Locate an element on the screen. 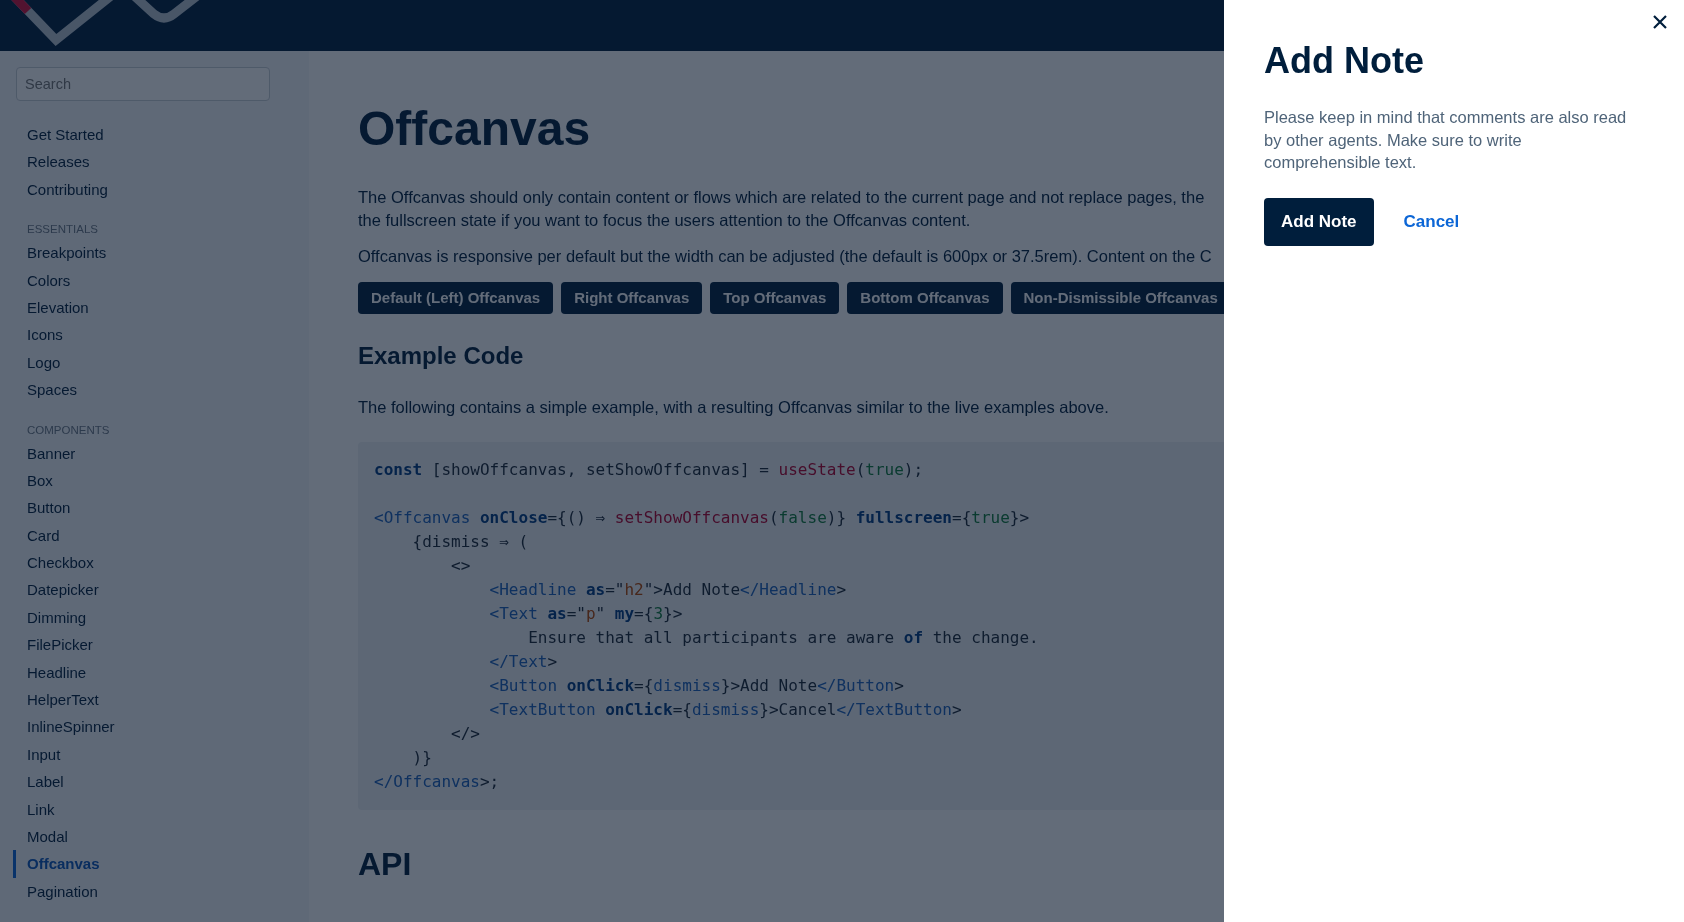 This screenshot has height=922, width=1684. cancel-button: Cancel is located at coordinates (1431, 221).